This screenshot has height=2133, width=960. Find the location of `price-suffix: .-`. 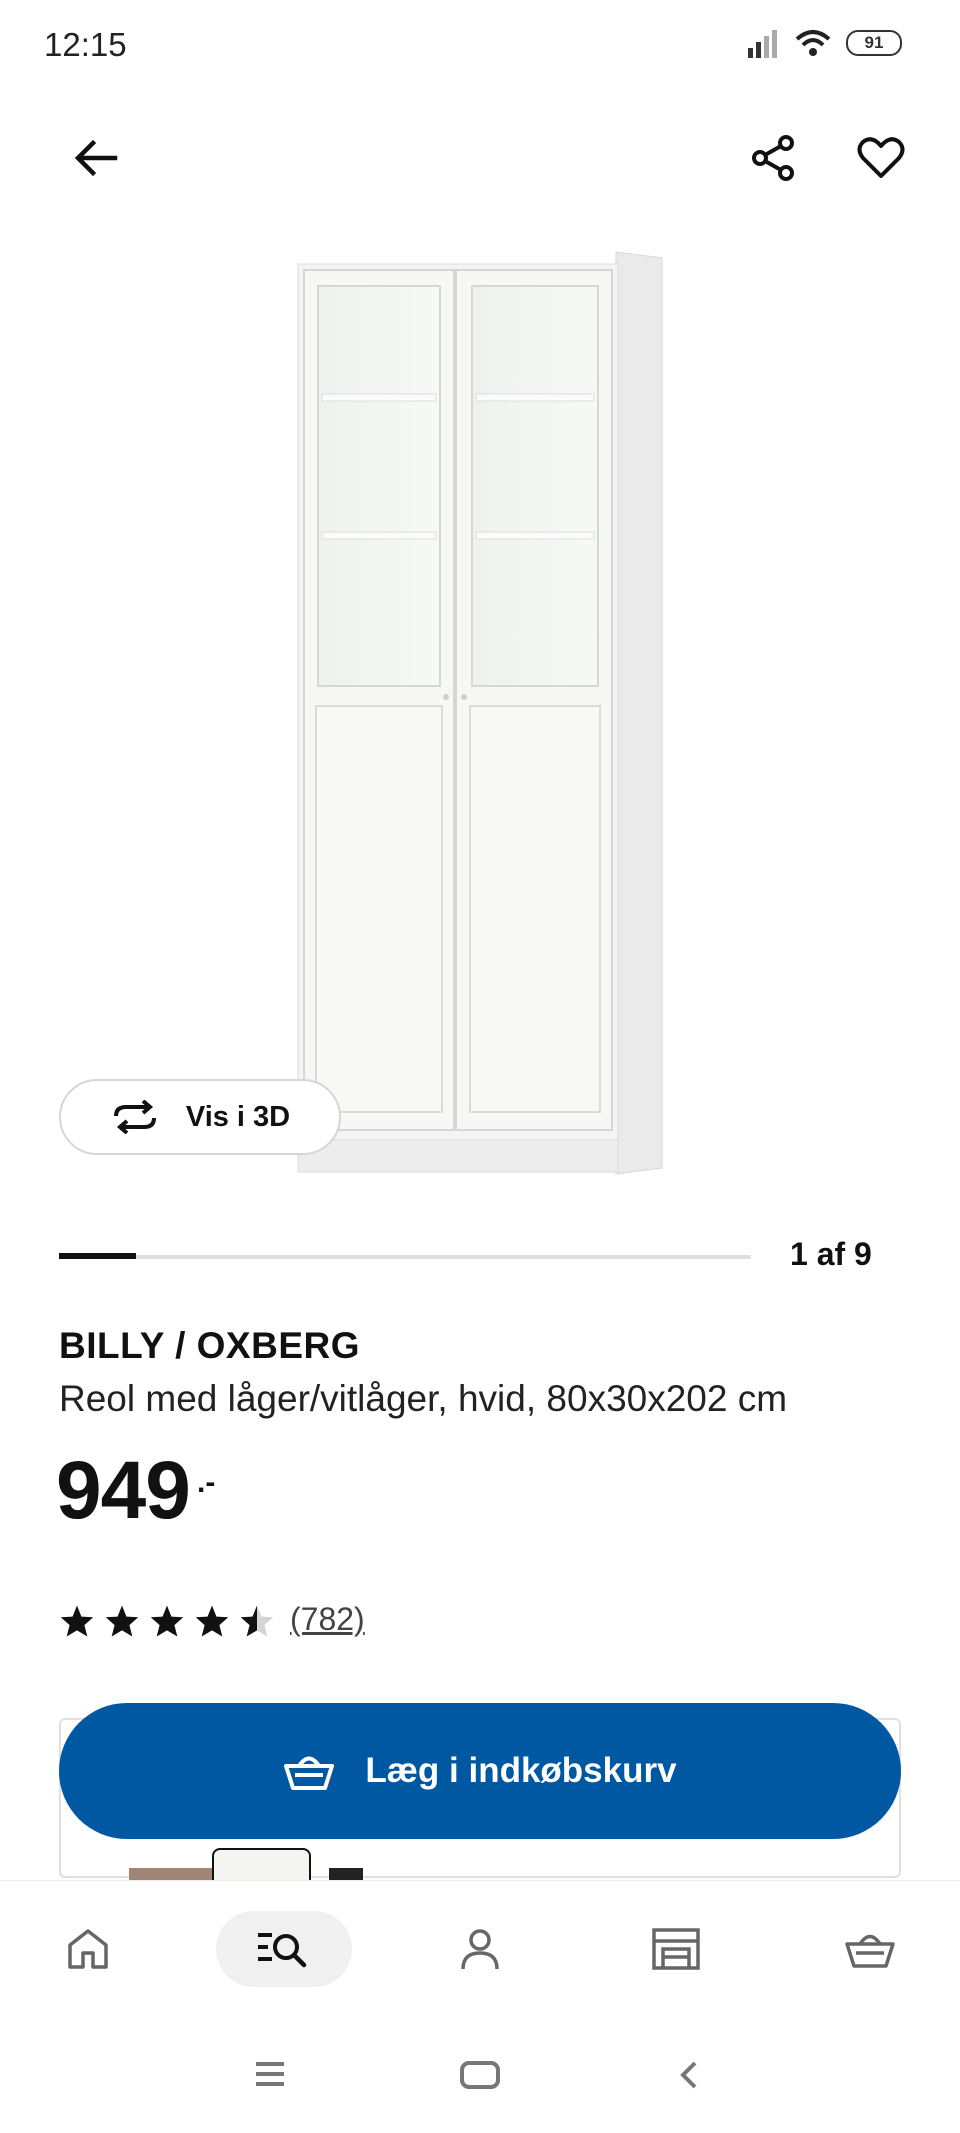

price-suffix: .- is located at coordinates (206, 1482).